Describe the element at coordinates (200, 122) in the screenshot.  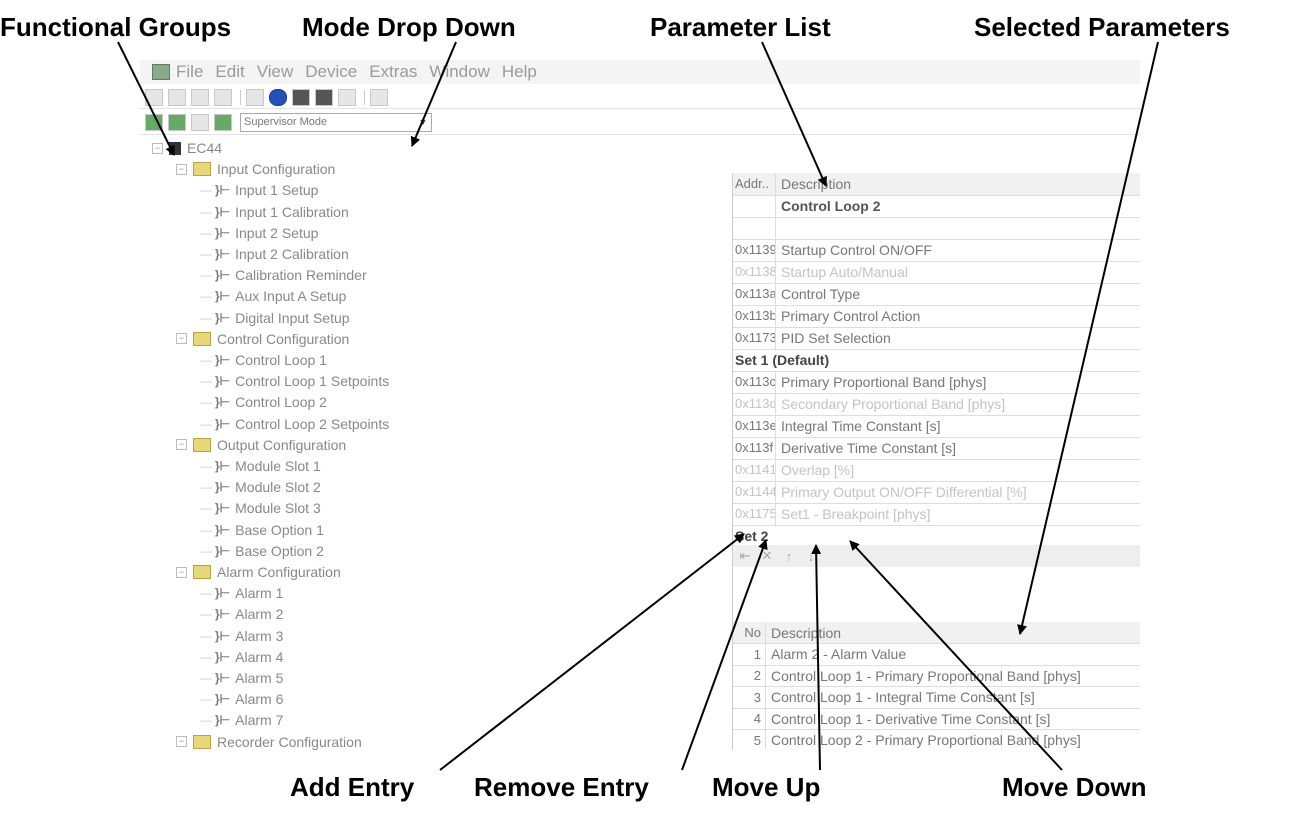
I see `compare-icon` at that location.